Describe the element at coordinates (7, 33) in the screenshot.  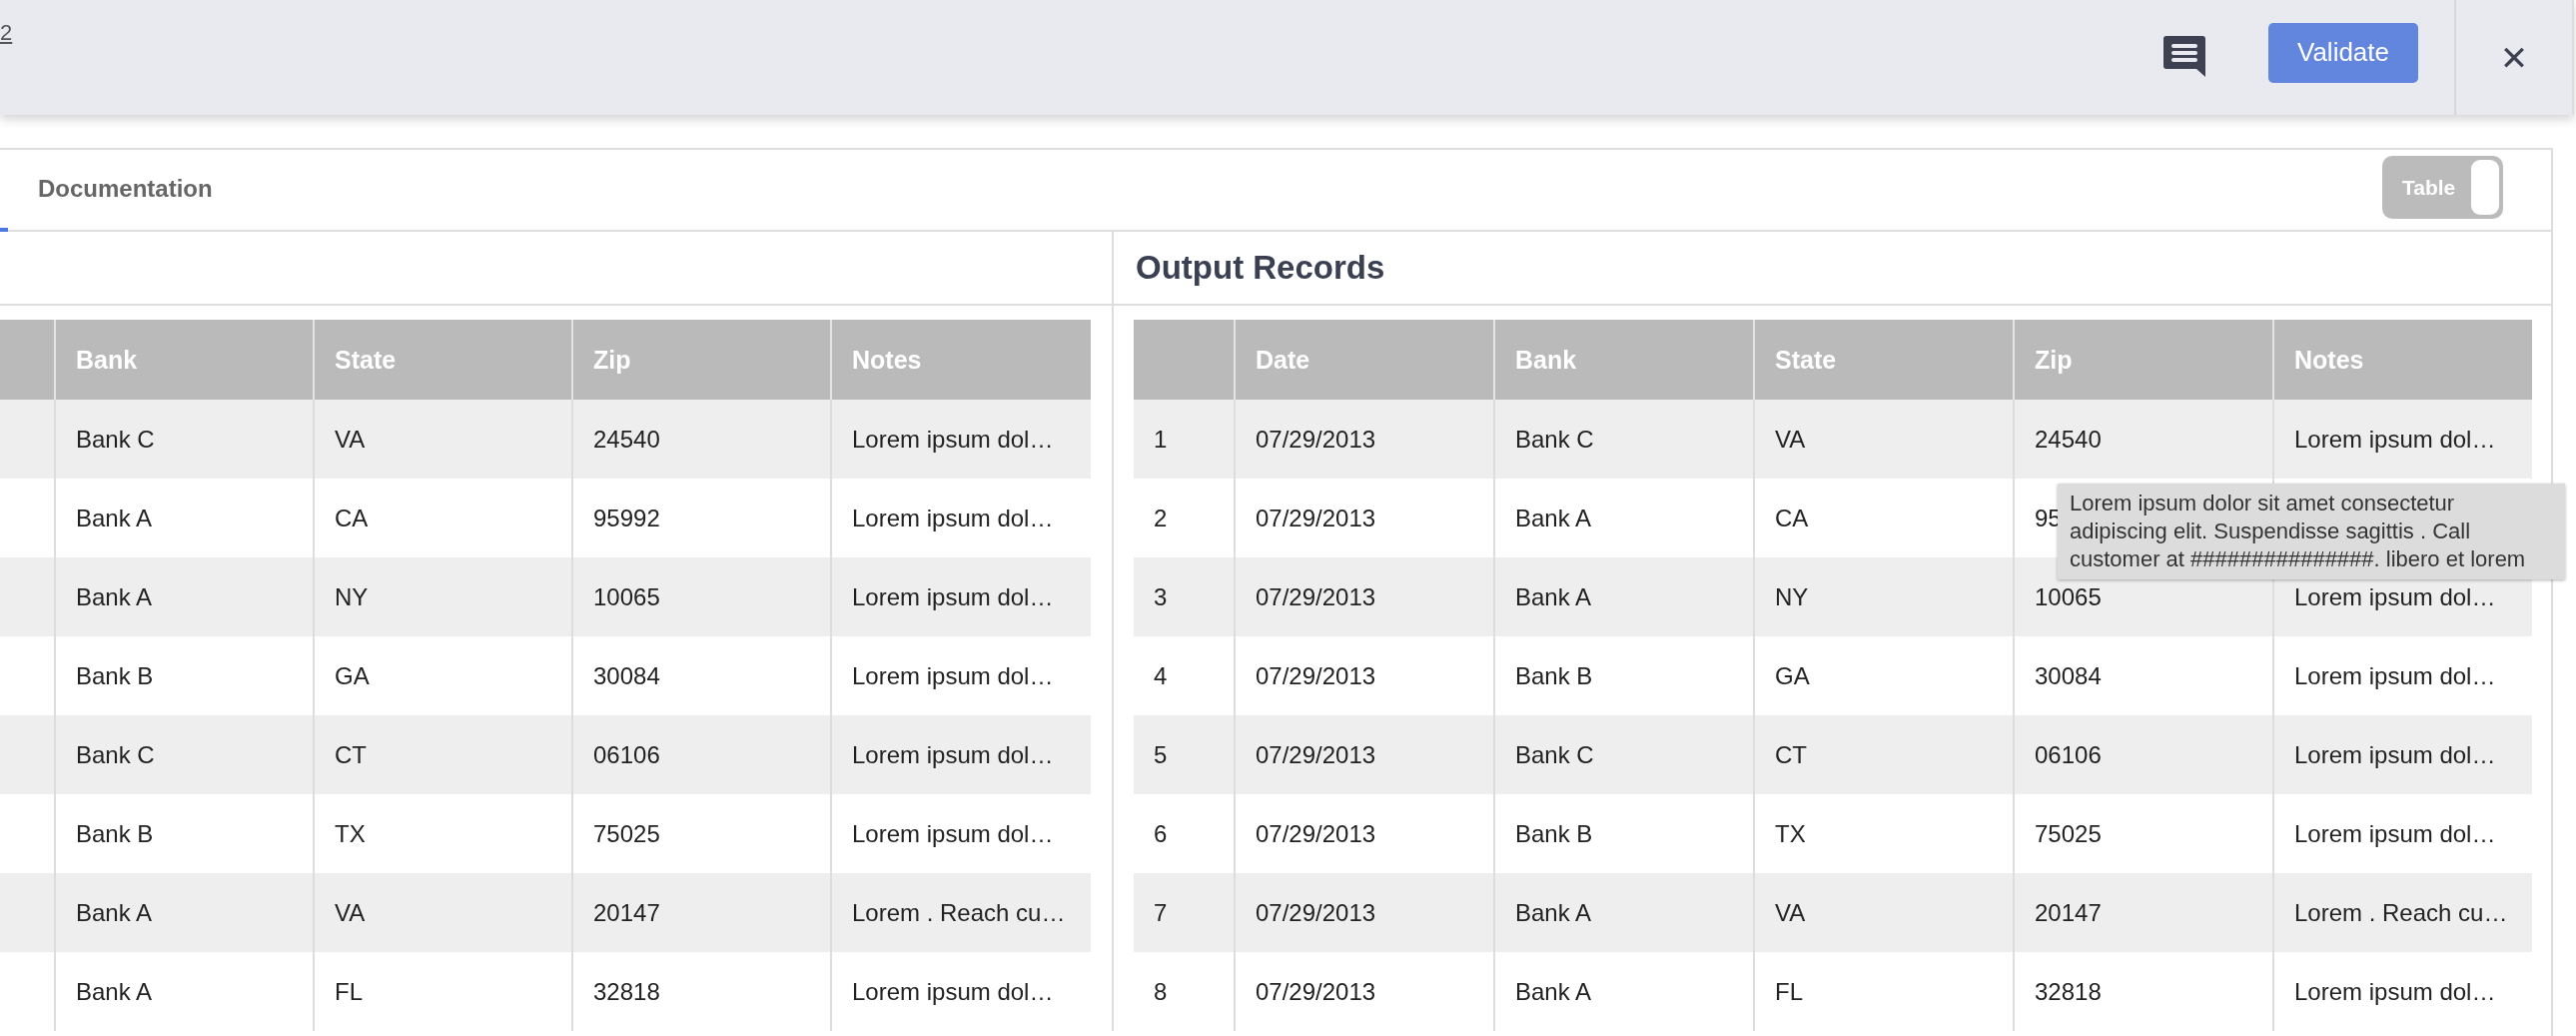
I see `breadcrumb-link: 2` at that location.